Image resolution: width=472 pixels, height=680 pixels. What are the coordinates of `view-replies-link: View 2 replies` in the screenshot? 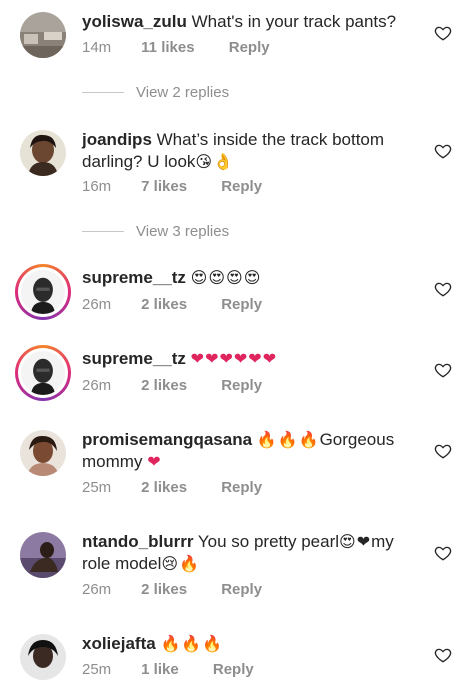 It's located at (155, 92).